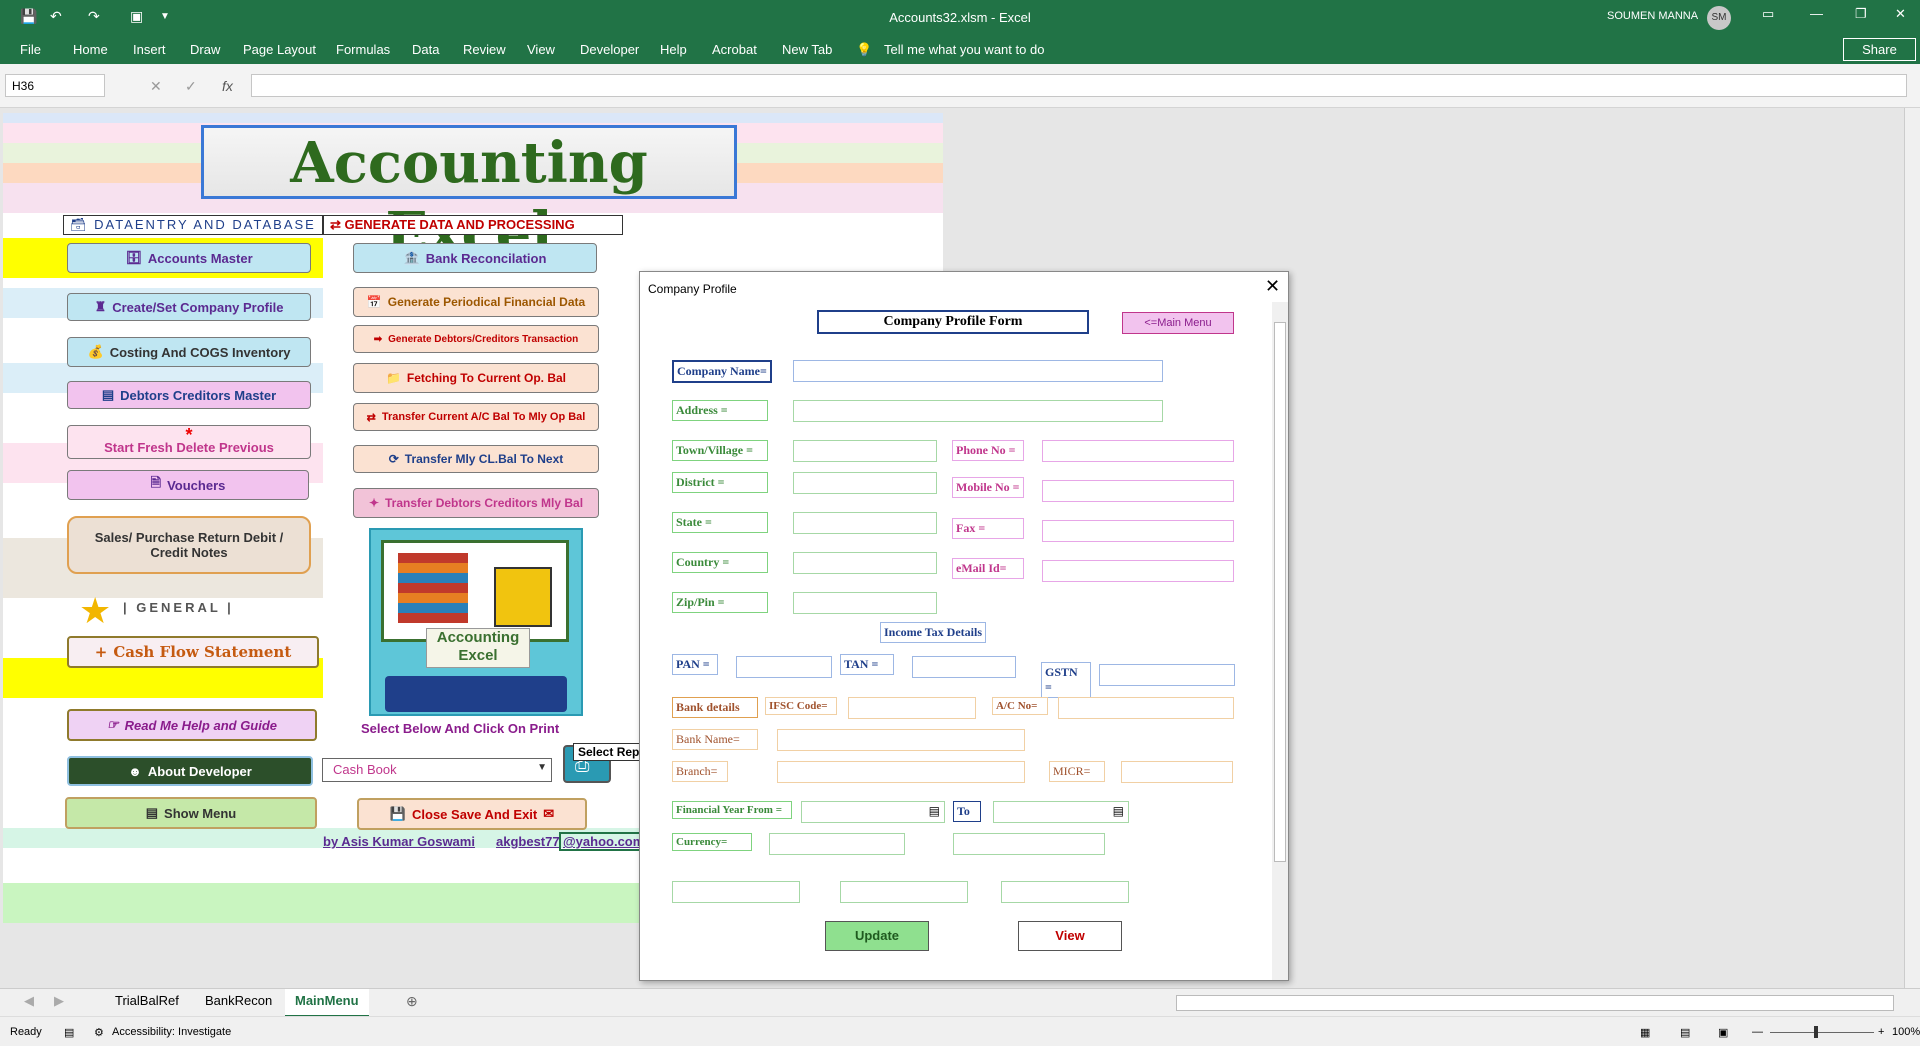 The height and width of the screenshot is (1046, 1920). I want to click on avatar: SM, so click(1719, 18).